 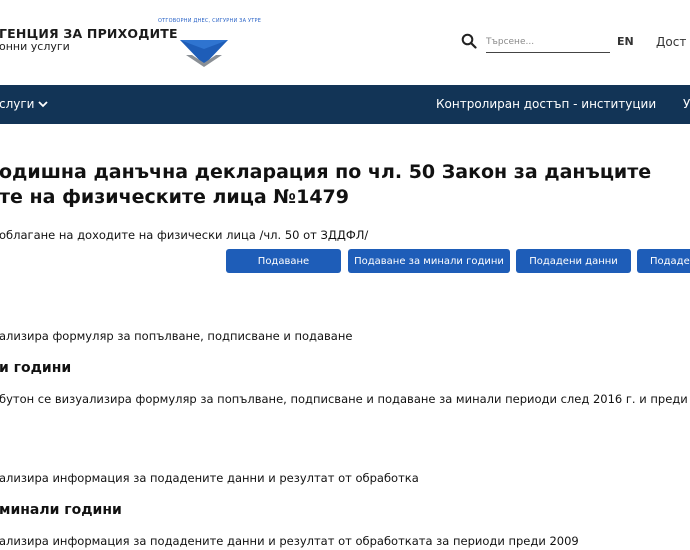 I want to click on section-submitted-past-heading: минали години, so click(x=61, y=510).